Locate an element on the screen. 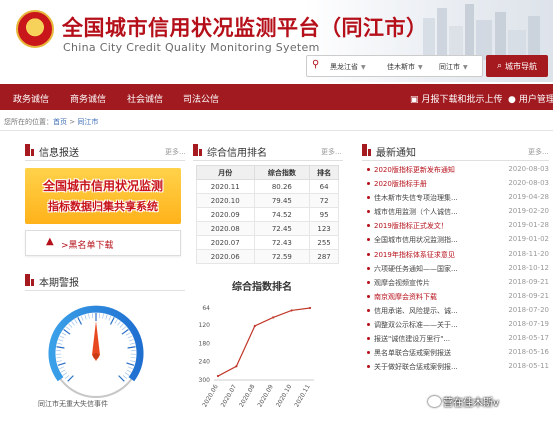 The width and height of the screenshot is (553, 426). menu-item-government: 政务诚信 is located at coordinates (31, 98).